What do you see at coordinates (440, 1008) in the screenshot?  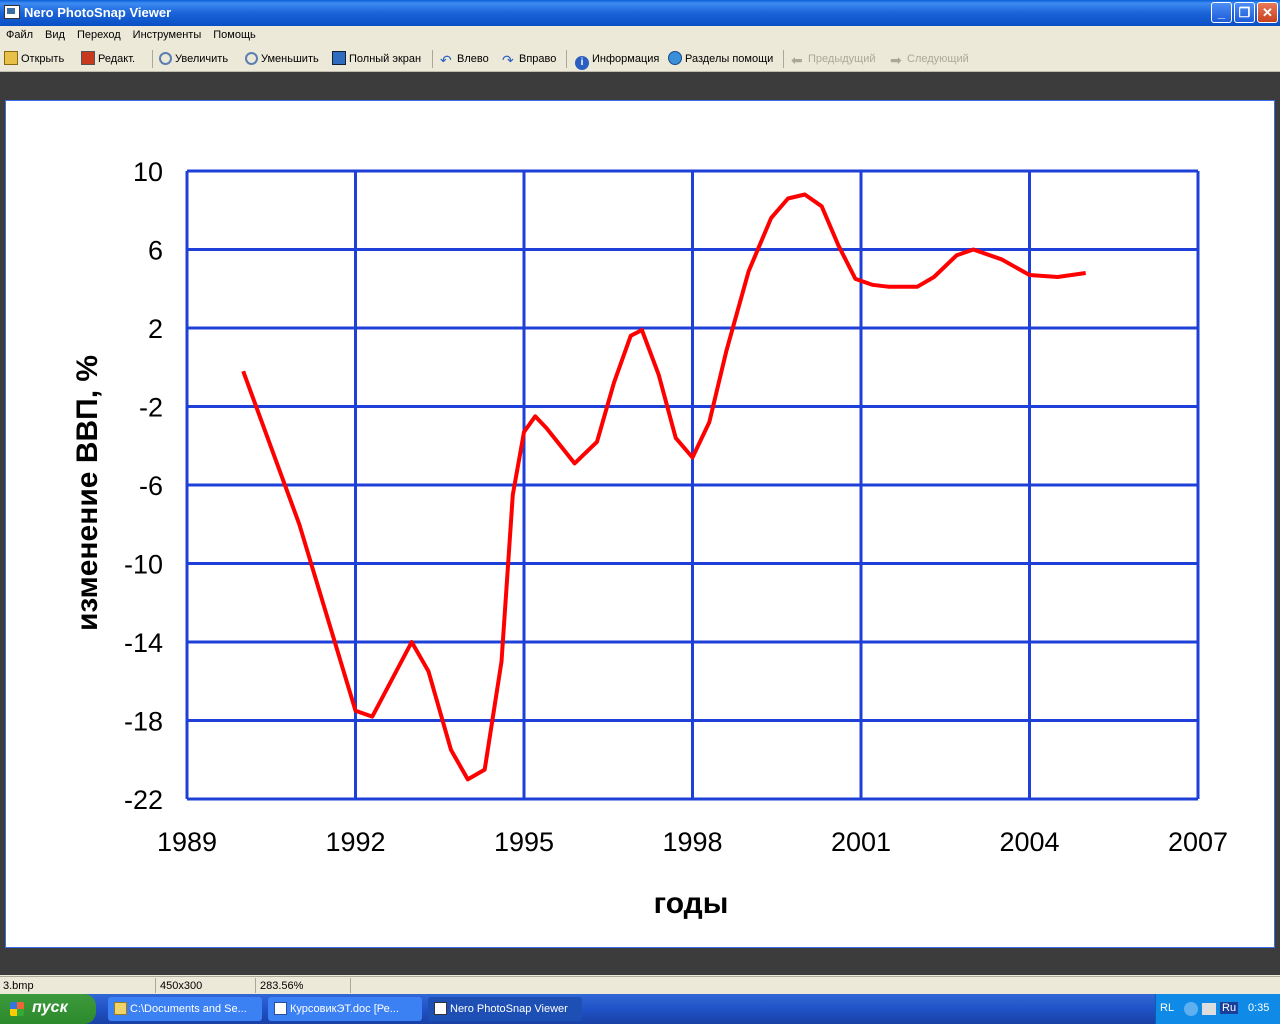 I see `viewer-icon` at bounding box center [440, 1008].